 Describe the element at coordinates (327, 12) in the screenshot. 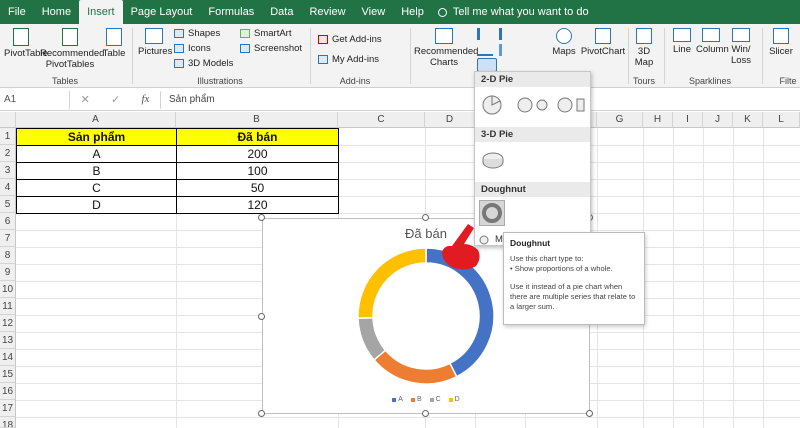

I see `tab-review: Review` at that location.